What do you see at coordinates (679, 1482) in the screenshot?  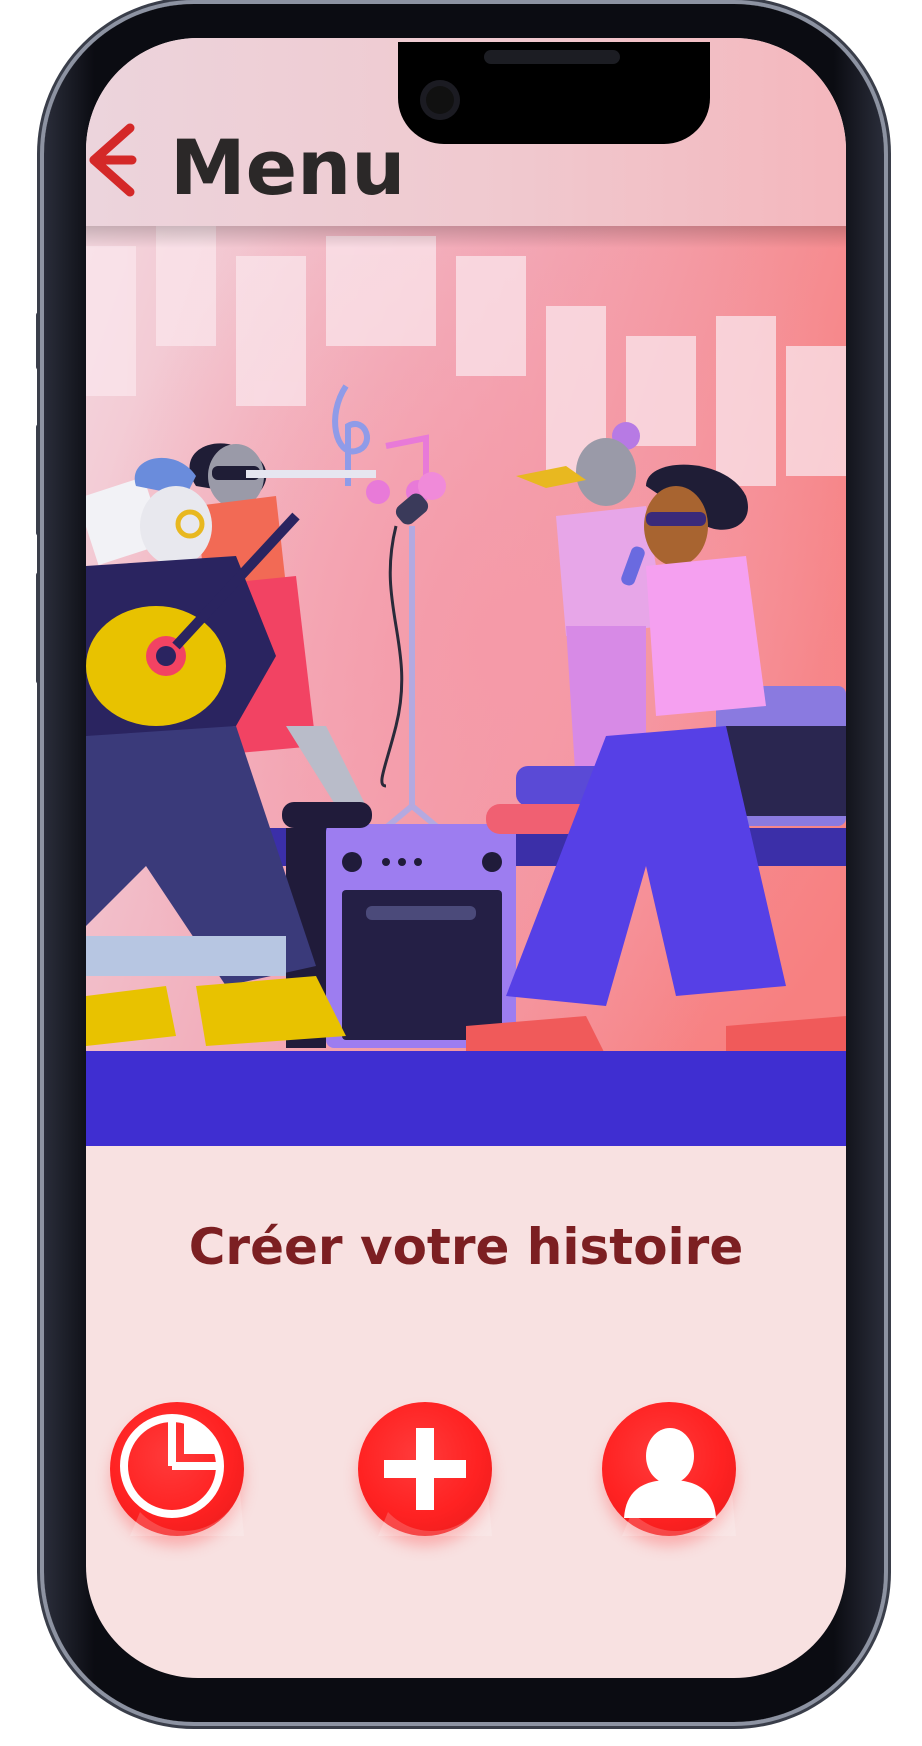 I see `user-icon` at bounding box center [679, 1482].